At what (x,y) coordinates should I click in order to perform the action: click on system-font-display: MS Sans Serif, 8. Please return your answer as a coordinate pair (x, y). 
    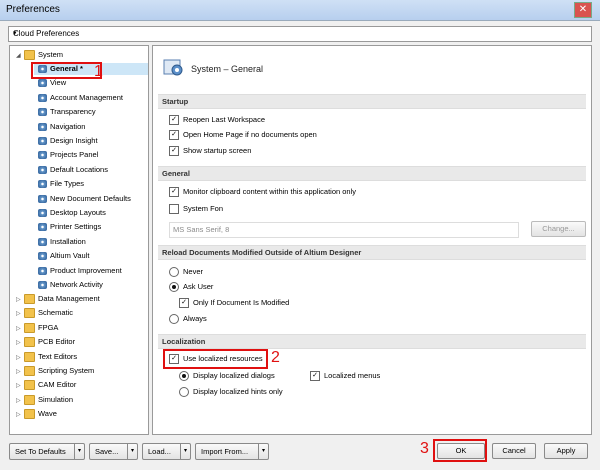
    Looking at the image, I should click on (344, 230).